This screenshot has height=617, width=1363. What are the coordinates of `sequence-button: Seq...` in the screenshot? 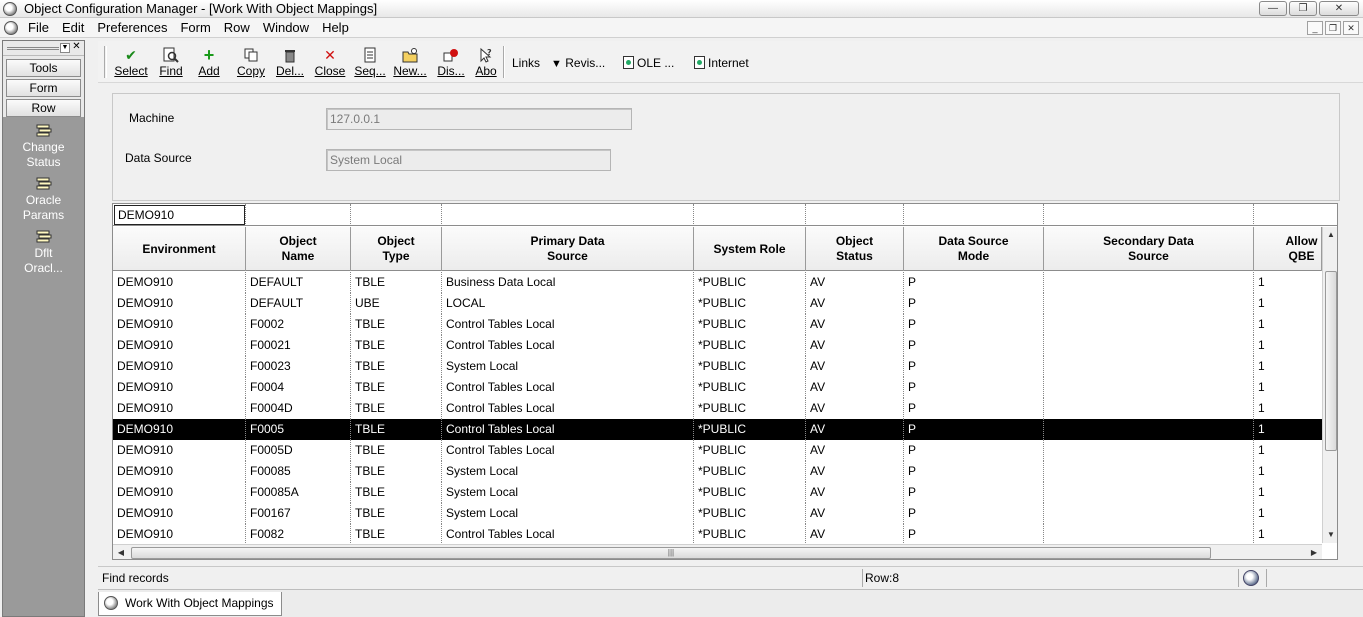 It's located at (370, 62).